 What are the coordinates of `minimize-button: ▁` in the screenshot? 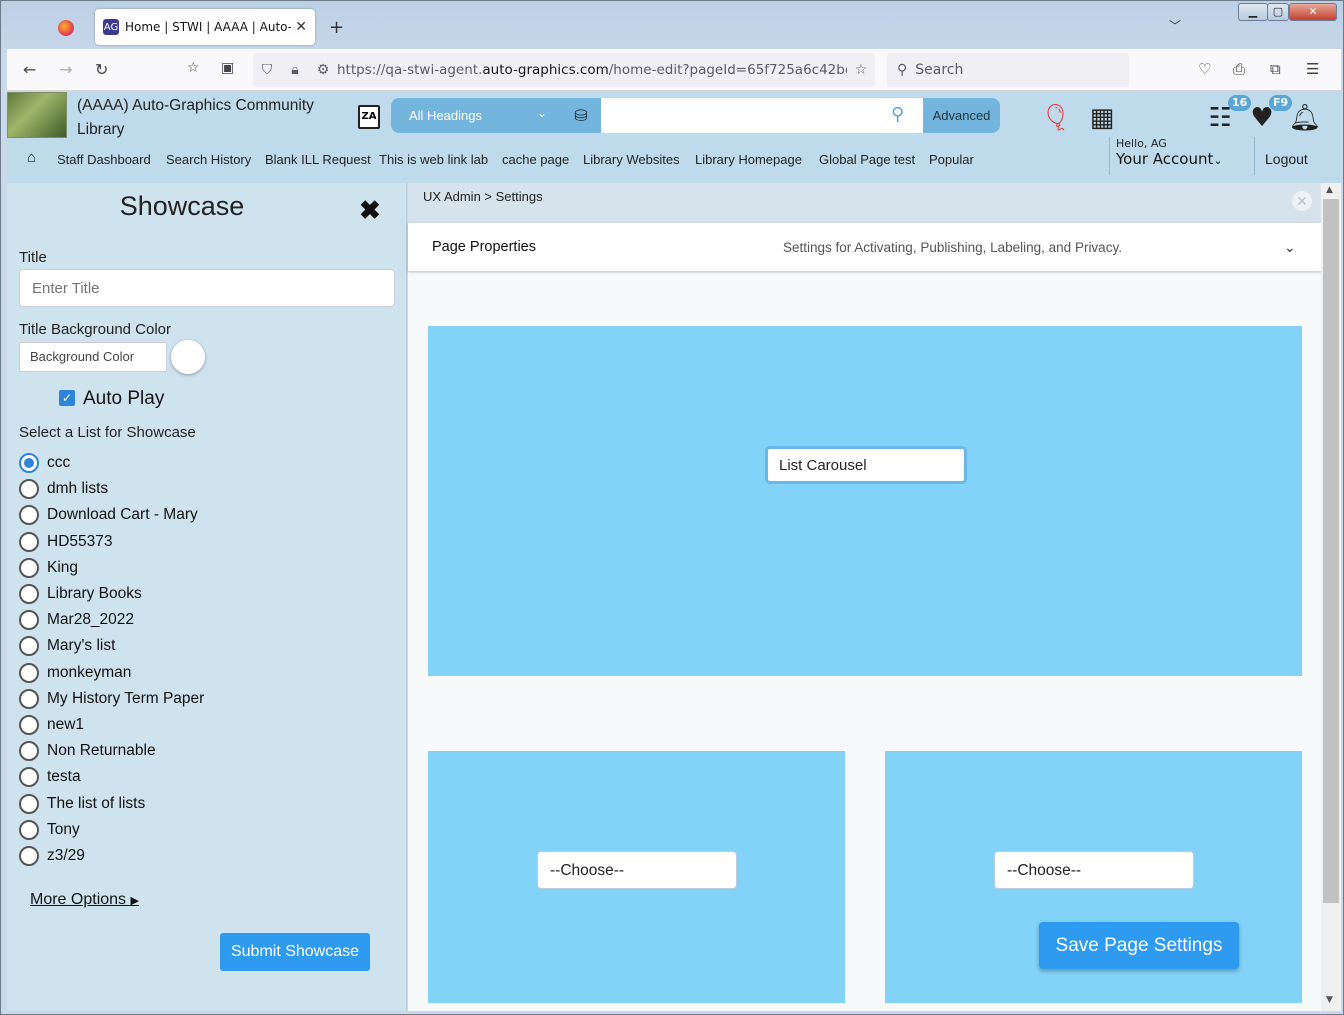 It's located at (1253, 12).